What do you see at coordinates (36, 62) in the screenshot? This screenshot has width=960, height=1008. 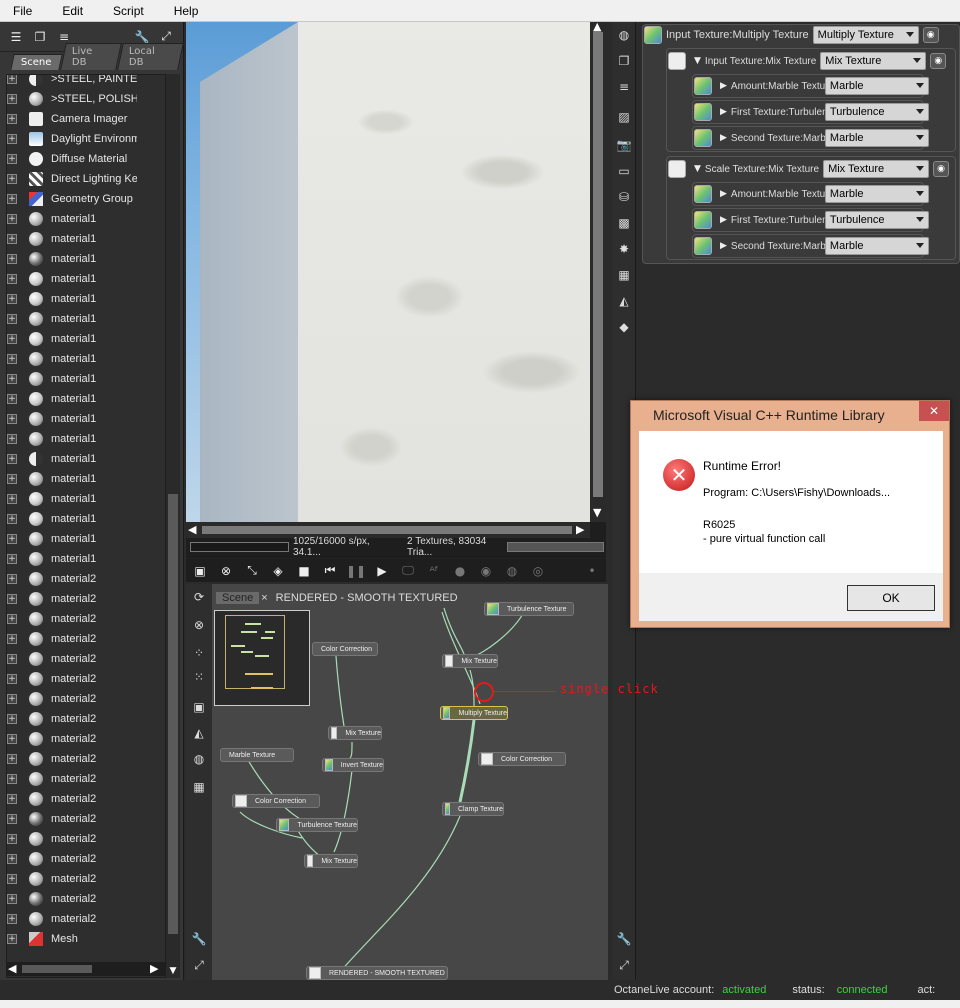 I see `tab-scene: Scene` at bounding box center [36, 62].